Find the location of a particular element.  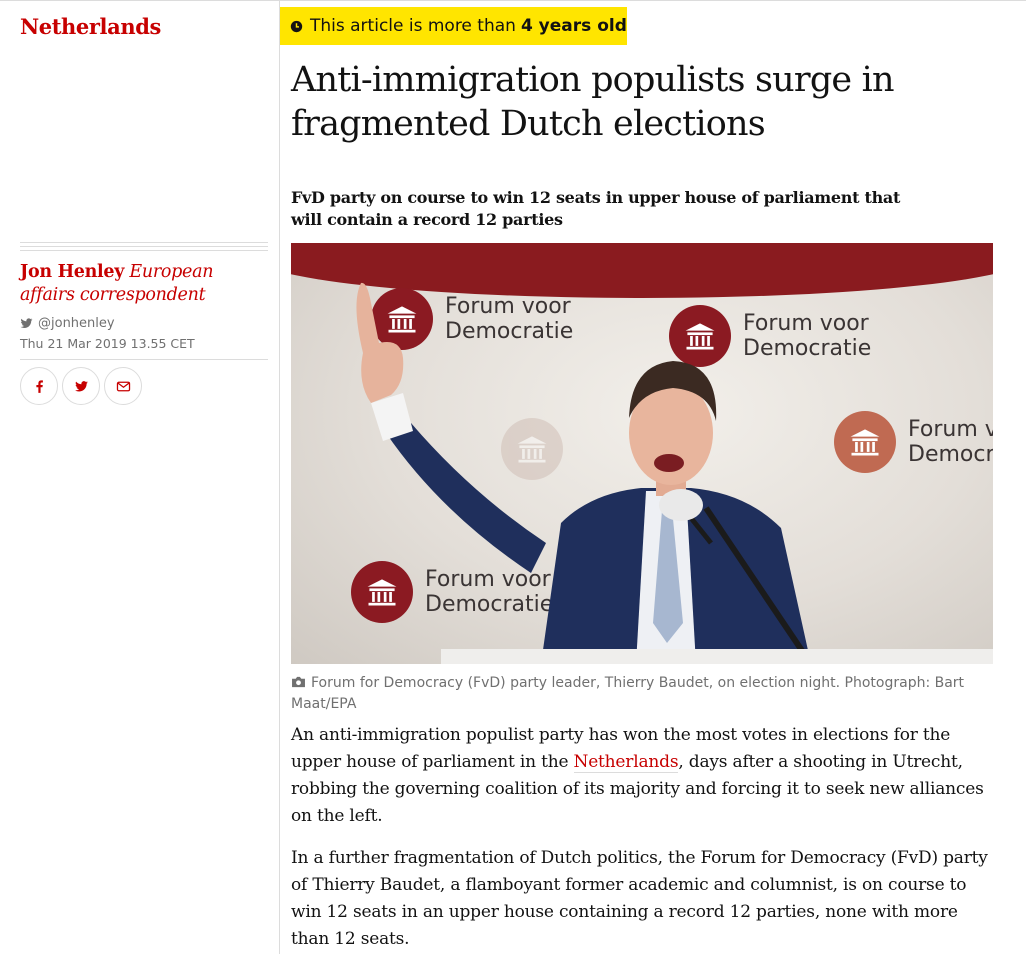

camera-icon is located at coordinates (298, 682).